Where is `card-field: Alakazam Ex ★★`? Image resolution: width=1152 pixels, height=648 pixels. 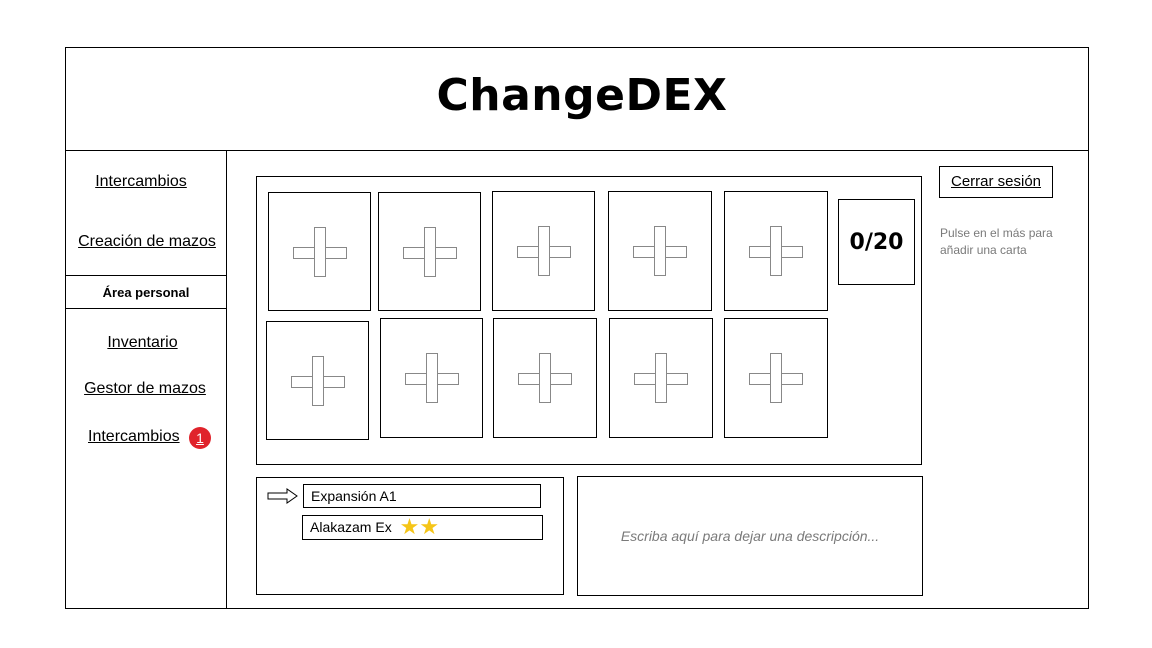 card-field: Alakazam Ex ★★ is located at coordinates (422, 527).